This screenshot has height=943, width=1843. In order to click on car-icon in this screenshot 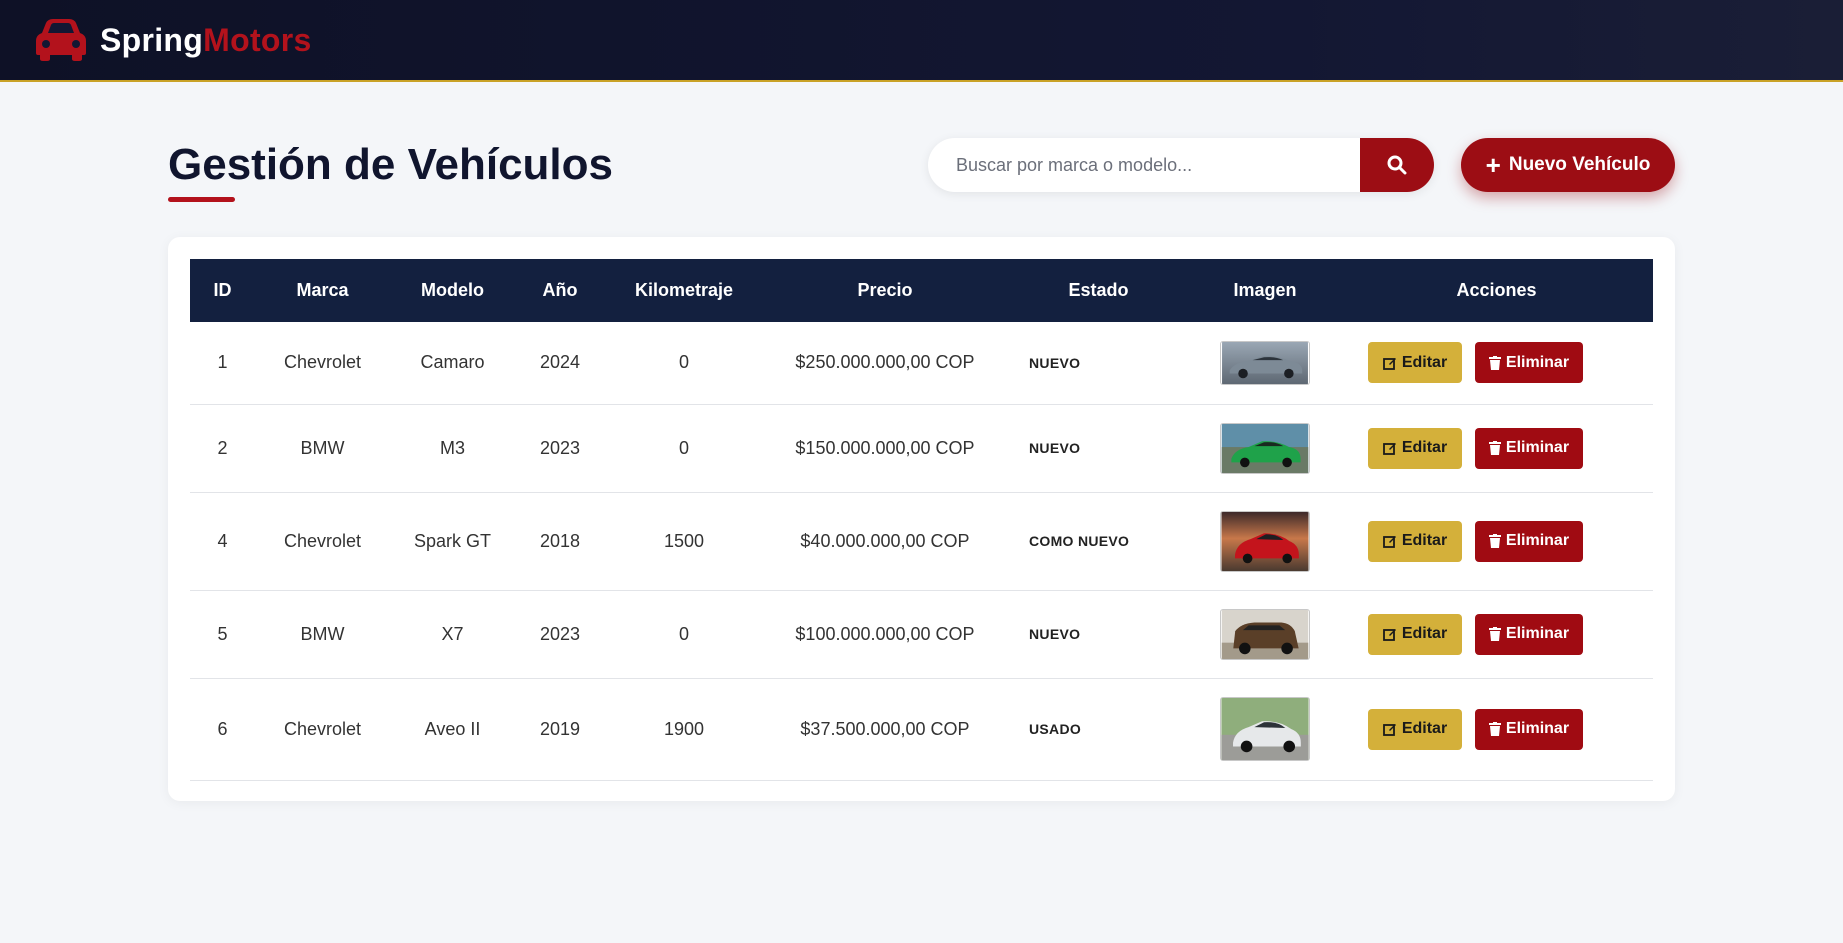, I will do `click(61, 40)`.